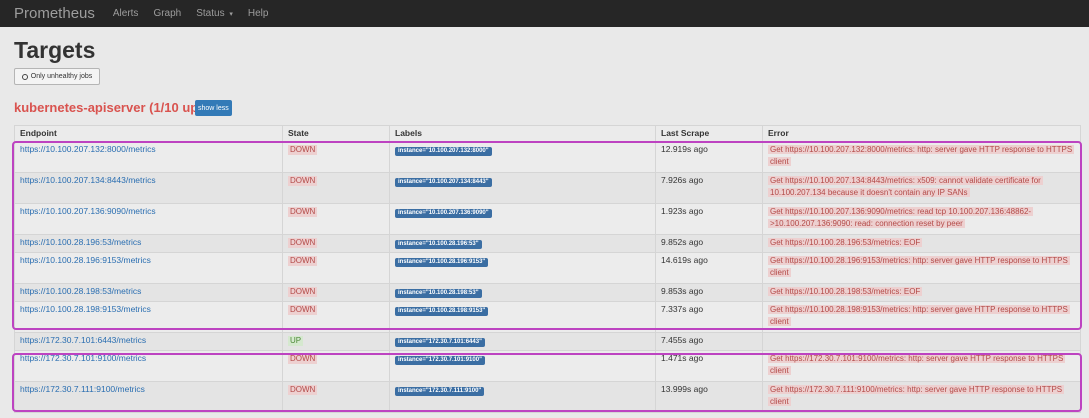 This screenshot has height=418, width=1089. Describe the element at coordinates (709, 219) in the screenshot. I see `last-scrape-cell: 1.923s ago` at that location.